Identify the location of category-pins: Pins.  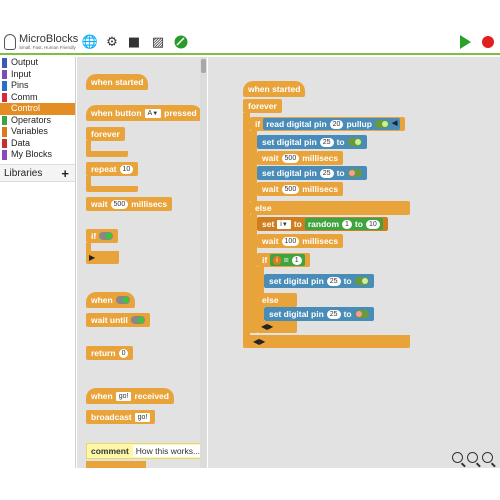
(37, 86).